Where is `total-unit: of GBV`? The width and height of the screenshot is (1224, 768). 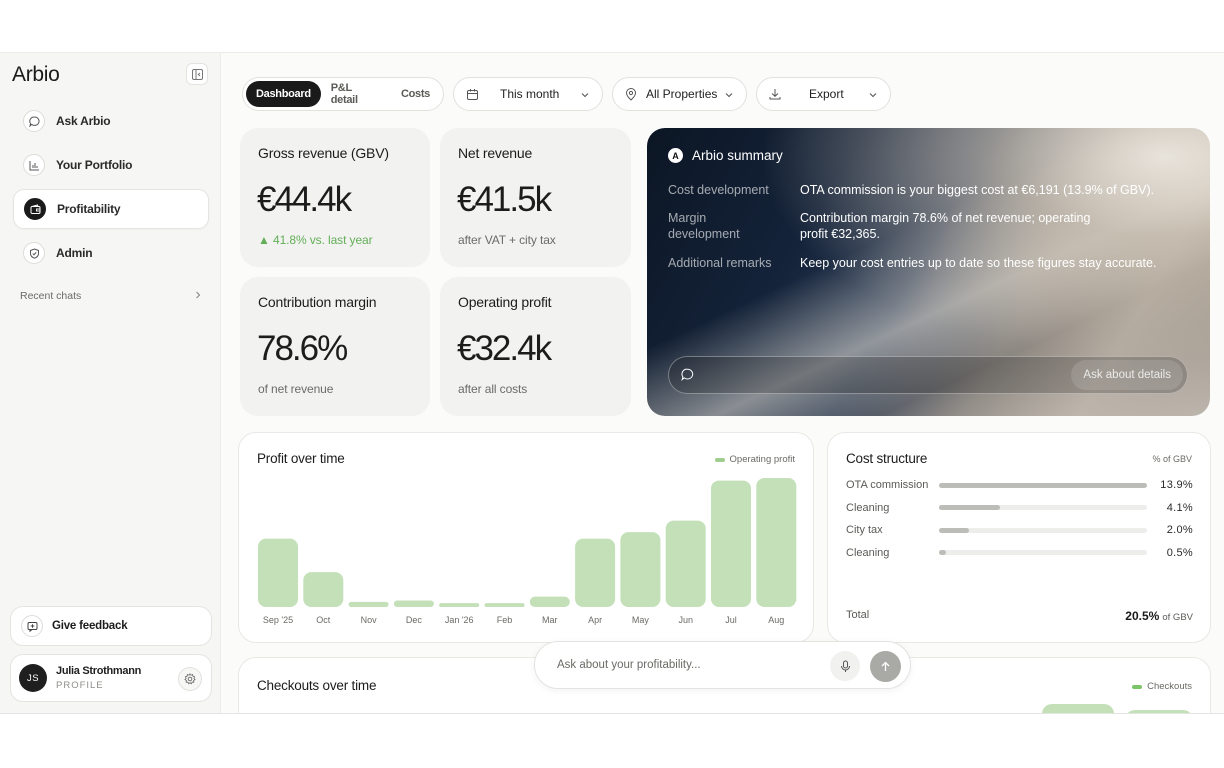
total-unit: of GBV is located at coordinates (1177, 617).